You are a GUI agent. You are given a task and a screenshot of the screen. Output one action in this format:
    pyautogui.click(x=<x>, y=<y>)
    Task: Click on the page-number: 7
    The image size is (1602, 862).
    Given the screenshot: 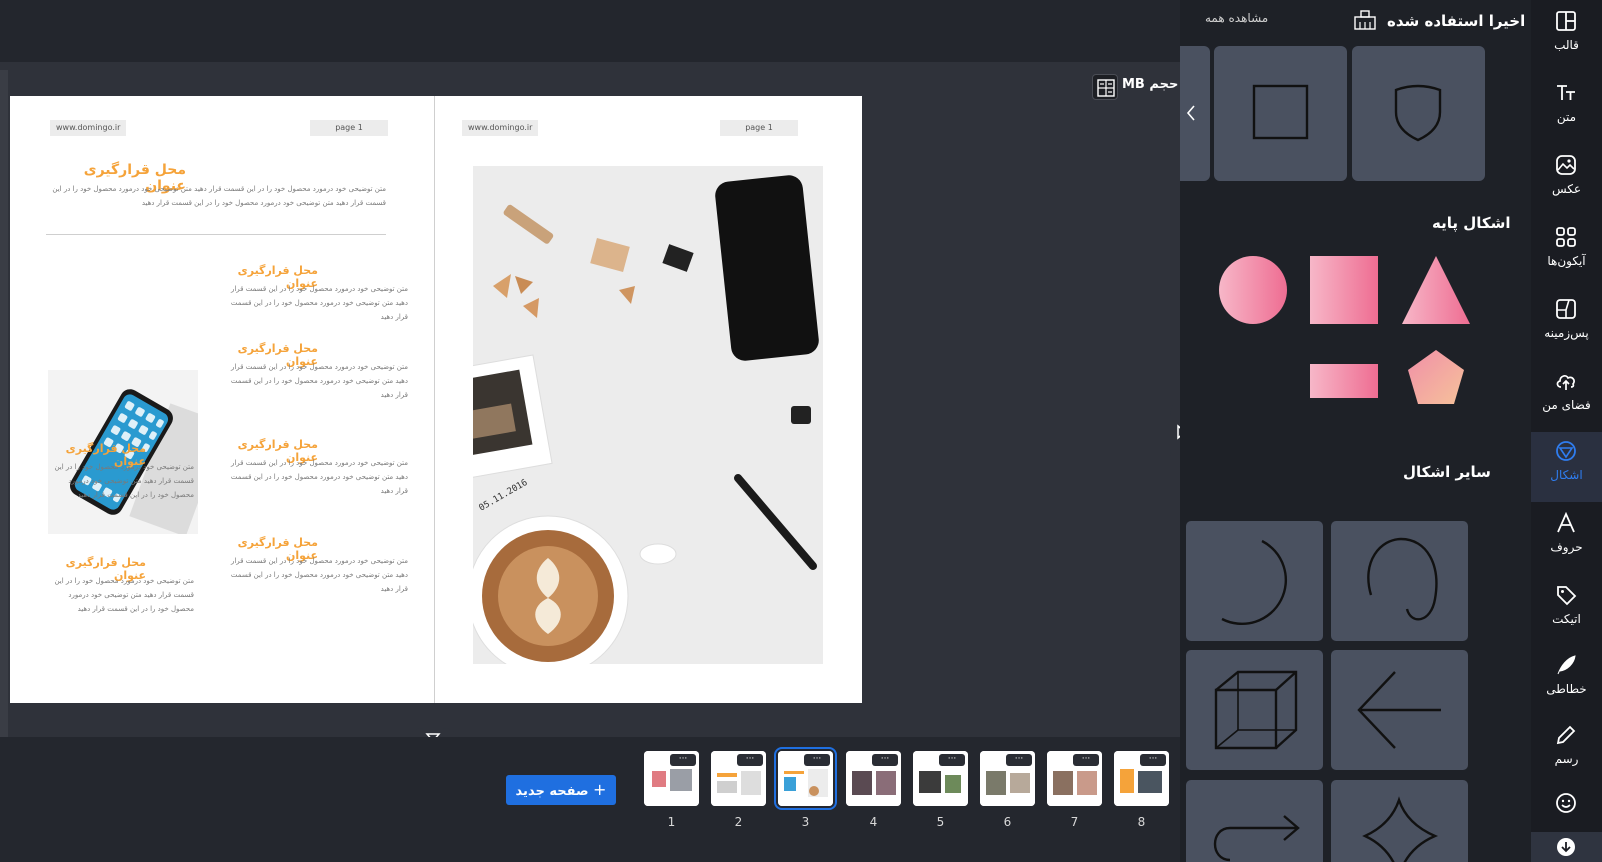 What is the action you would take?
    pyautogui.click(x=1074, y=822)
    